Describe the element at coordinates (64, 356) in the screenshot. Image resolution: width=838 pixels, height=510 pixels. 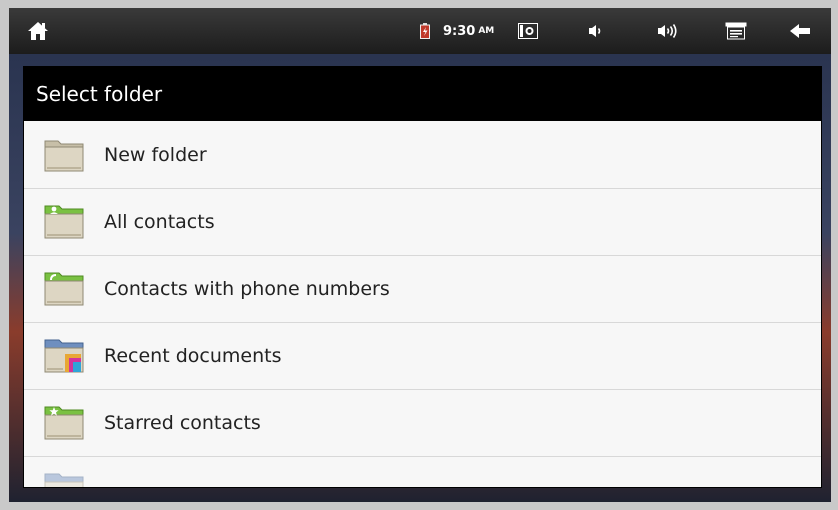
I see `documents-folder-icon` at that location.